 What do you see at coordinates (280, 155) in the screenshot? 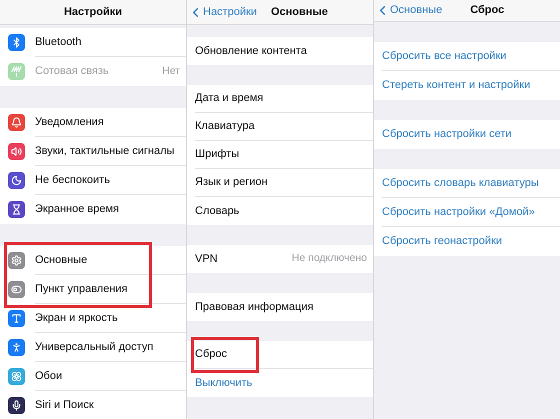
I see `settings-row: Шрифты` at bounding box center [280, 155].